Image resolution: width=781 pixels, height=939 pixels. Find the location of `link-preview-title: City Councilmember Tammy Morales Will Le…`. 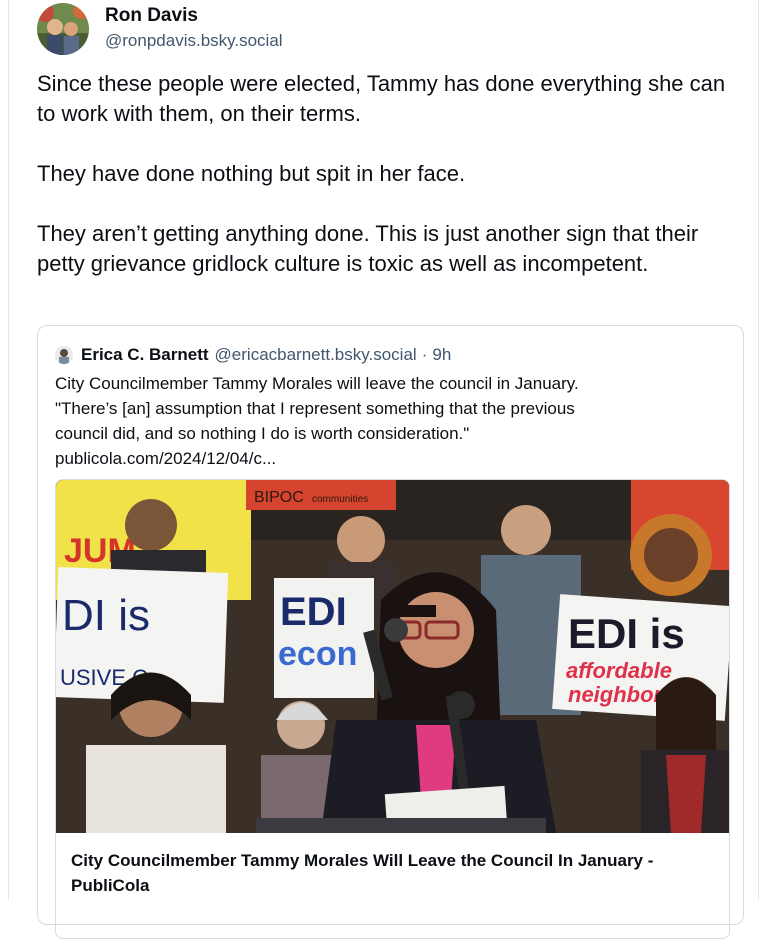

link-preview-title: City Councilmember Tammy Morales Will Le… is located at coordinates (393, 873).